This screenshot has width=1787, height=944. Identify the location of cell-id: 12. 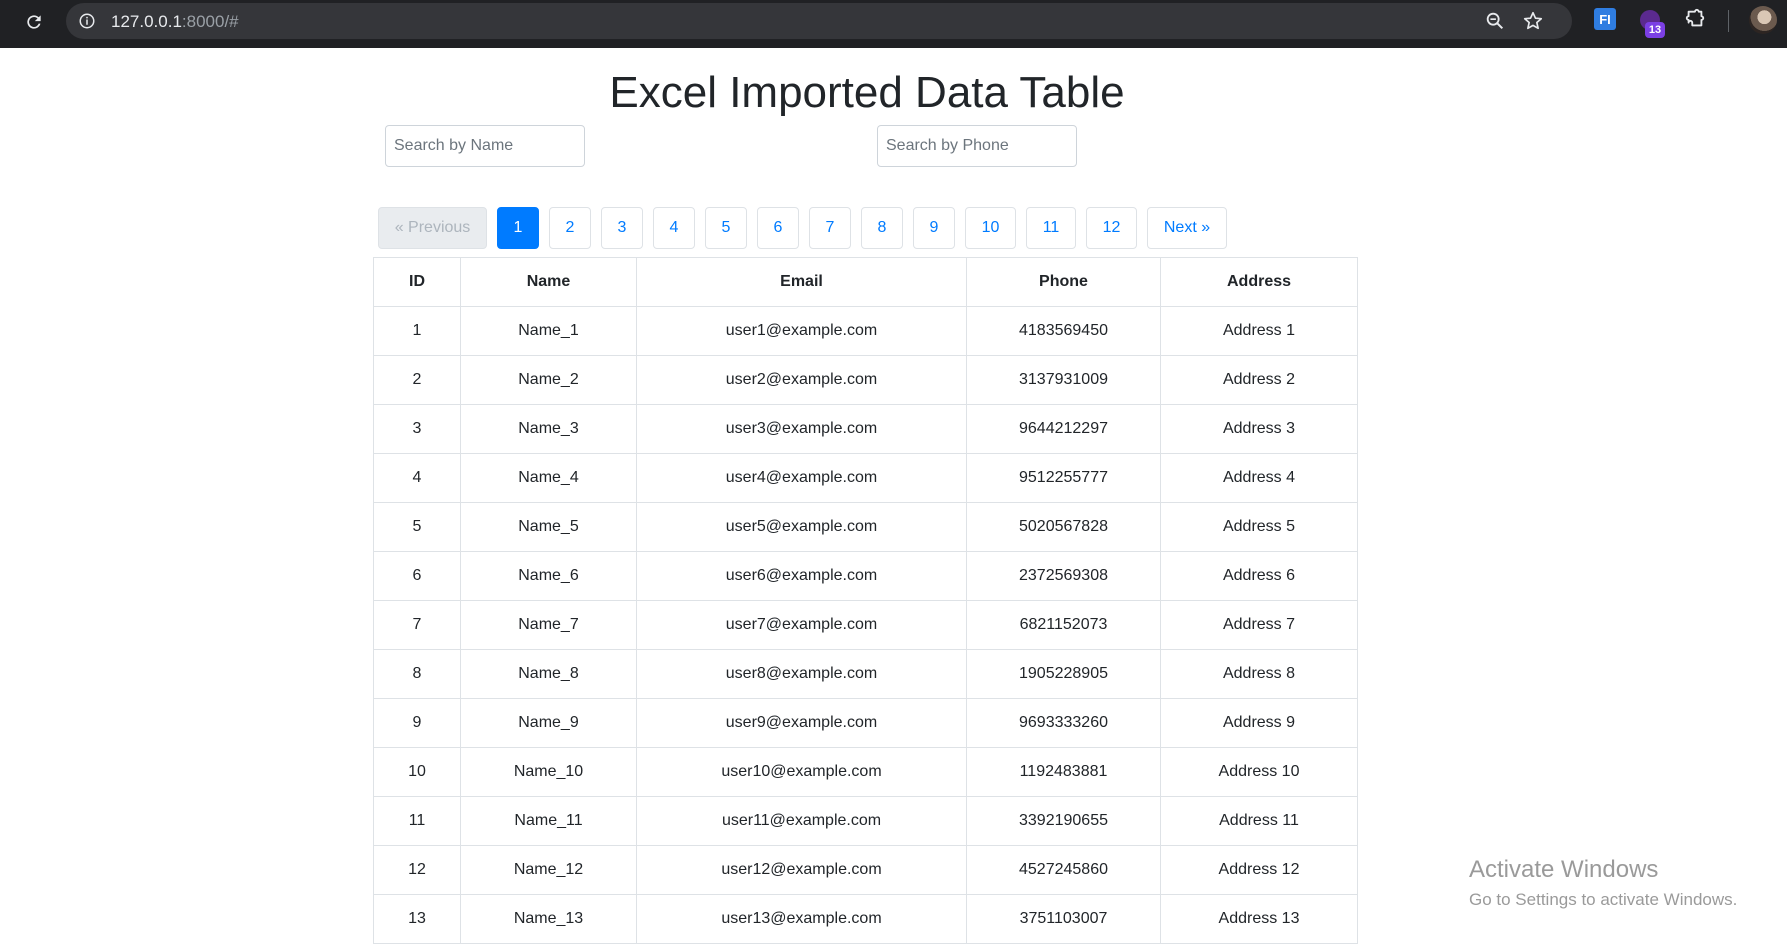
(417, 870).